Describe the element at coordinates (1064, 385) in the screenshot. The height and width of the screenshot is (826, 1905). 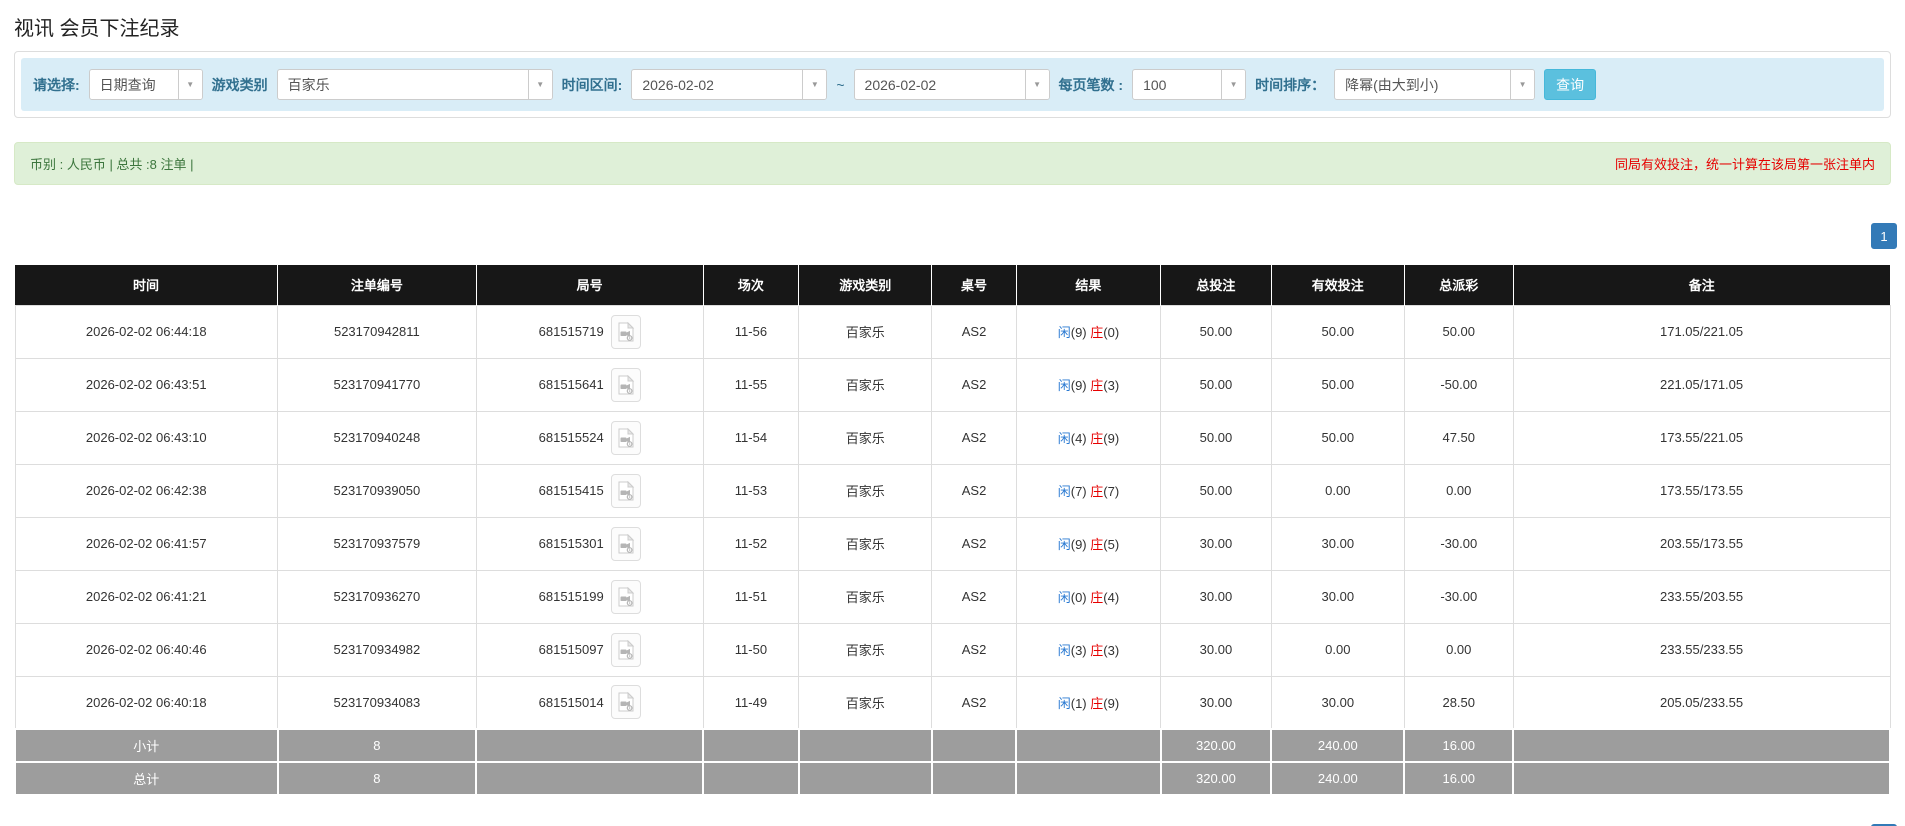
I see `result-player-label: 闲` at that location.